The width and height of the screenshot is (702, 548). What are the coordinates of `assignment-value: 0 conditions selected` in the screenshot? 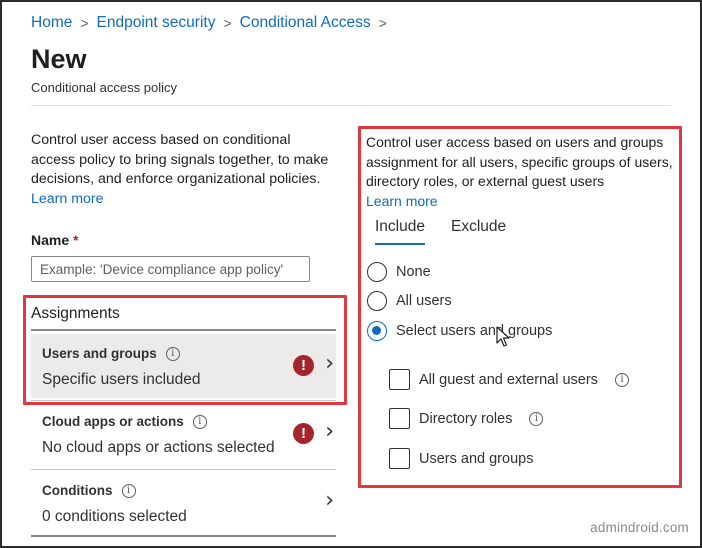 It's located at (114, 516).